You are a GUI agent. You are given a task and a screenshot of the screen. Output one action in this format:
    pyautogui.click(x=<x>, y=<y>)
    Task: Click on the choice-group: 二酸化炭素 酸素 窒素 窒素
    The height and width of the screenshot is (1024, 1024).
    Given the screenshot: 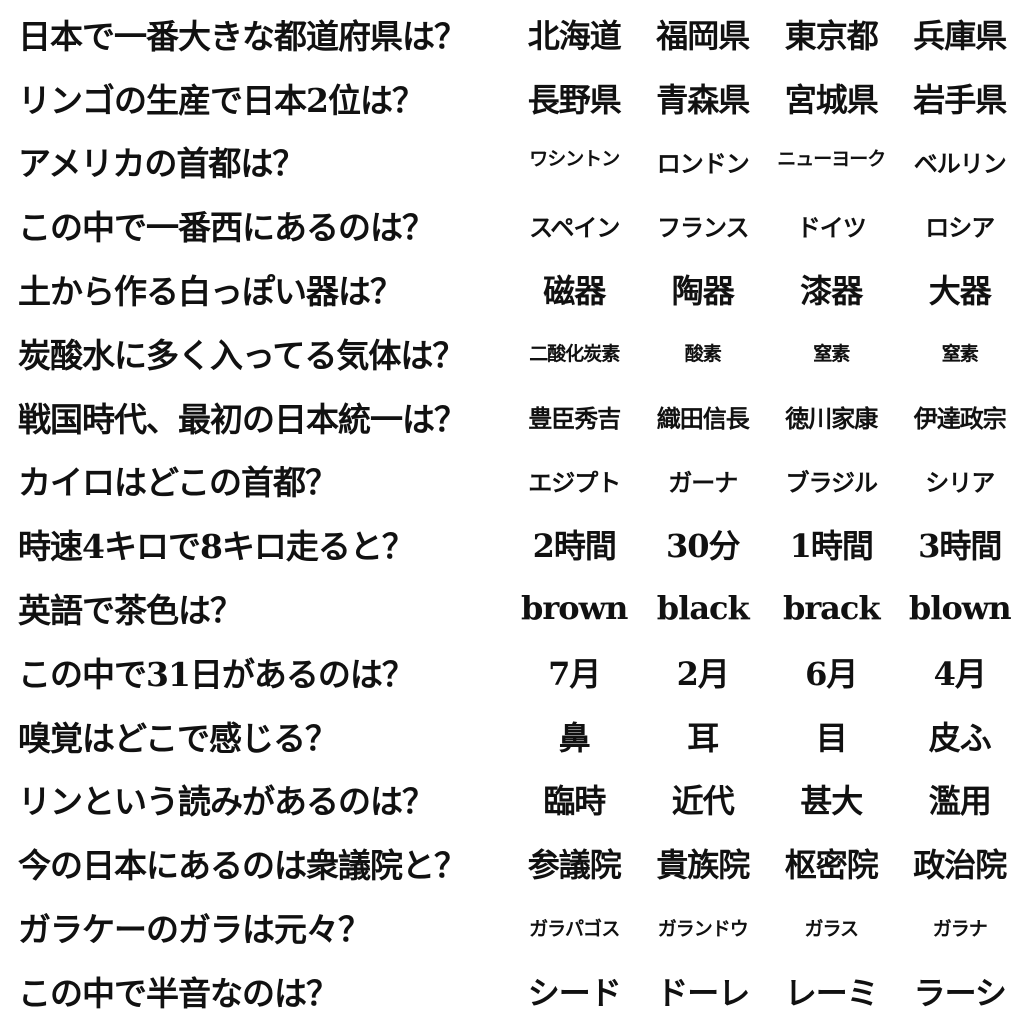 What is the action you would take?
    pyautogui.click(x=767, y=352)
    